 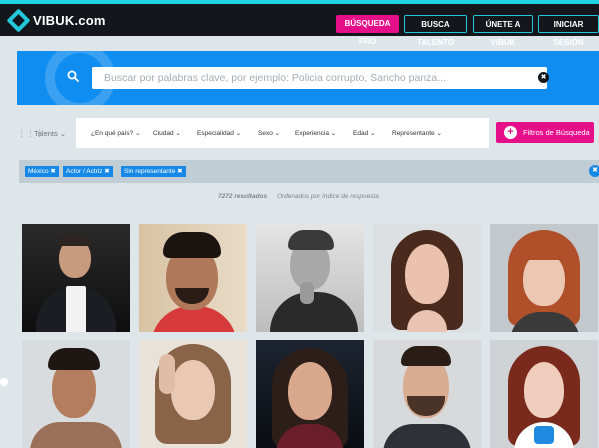 What do you see at coordinates (219, 133) in the screenshot?
I see `specialty-dropdown: Especialidad ⌄` at bounding box center [219, 133].